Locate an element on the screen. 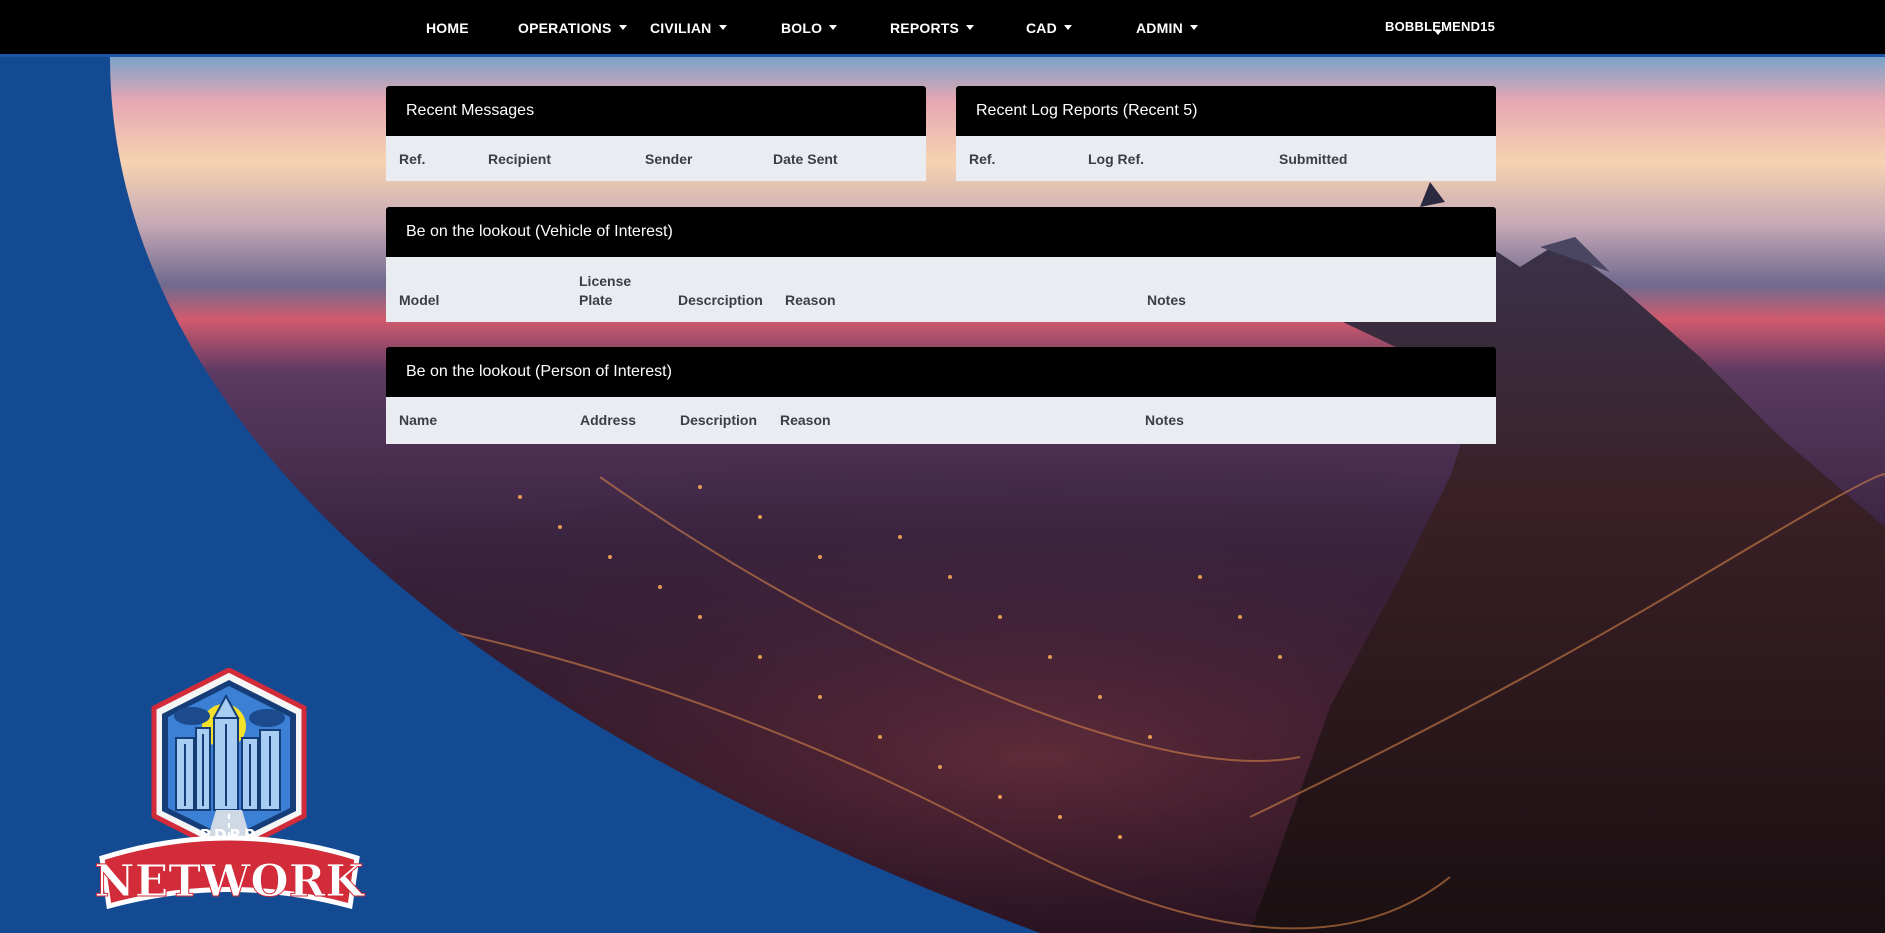 The height and width of the screenshot is (933, 1885). nav-bolo-label: BOLO is located at coordinates (802, 28).